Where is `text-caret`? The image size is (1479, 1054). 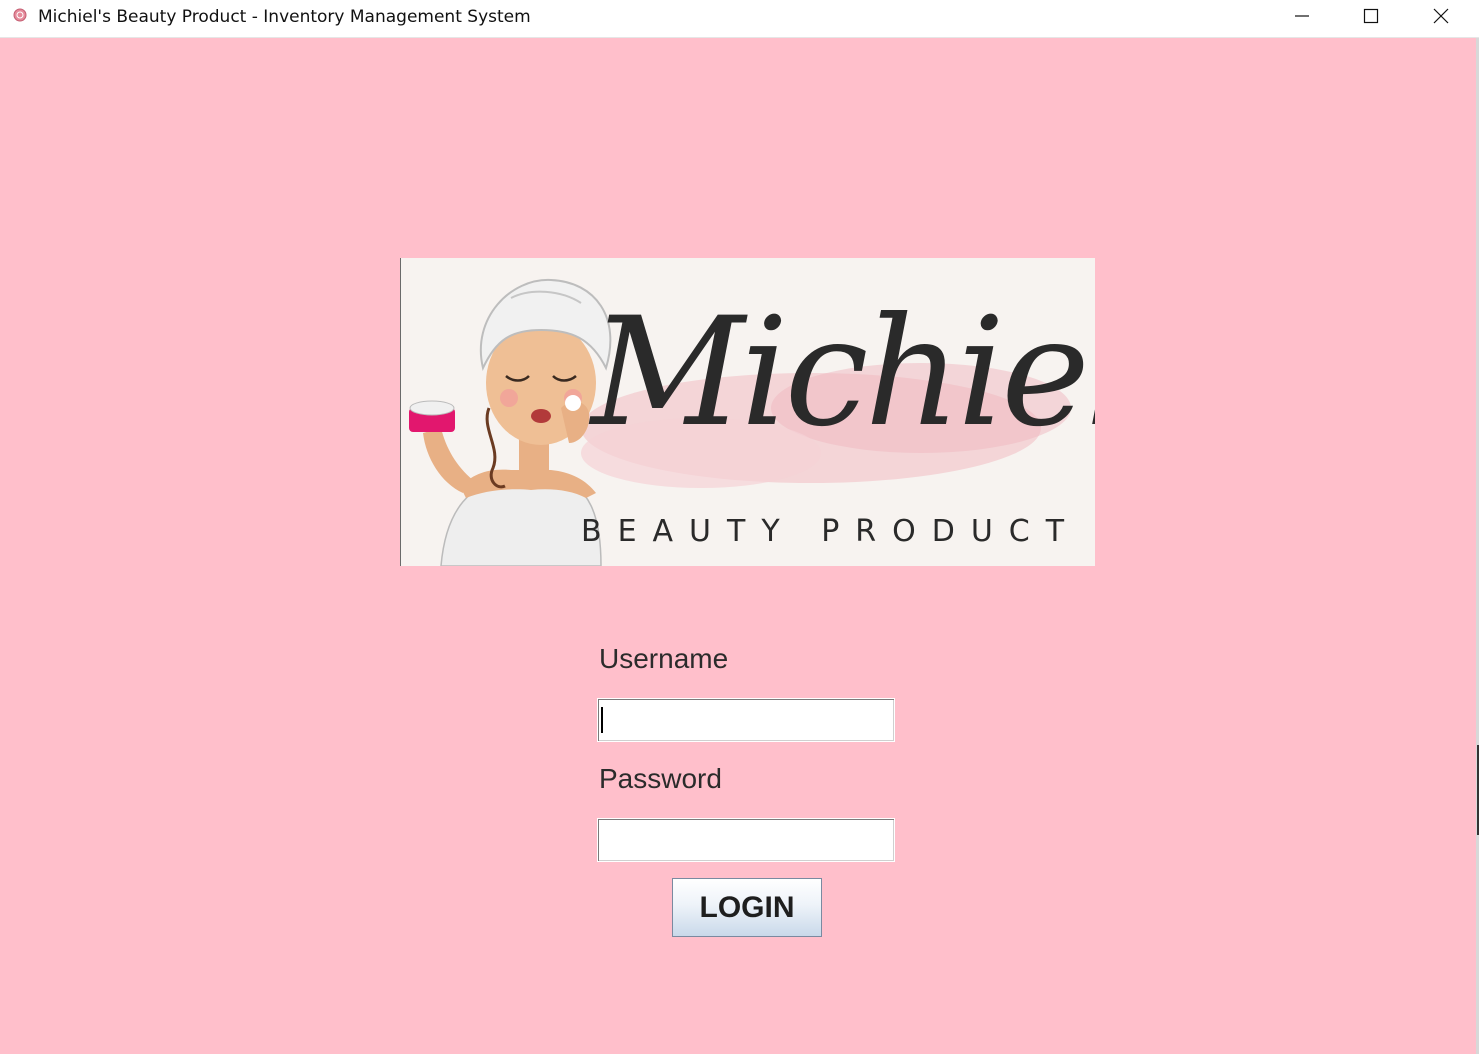 text-caret is located at coordinates (602, 720).